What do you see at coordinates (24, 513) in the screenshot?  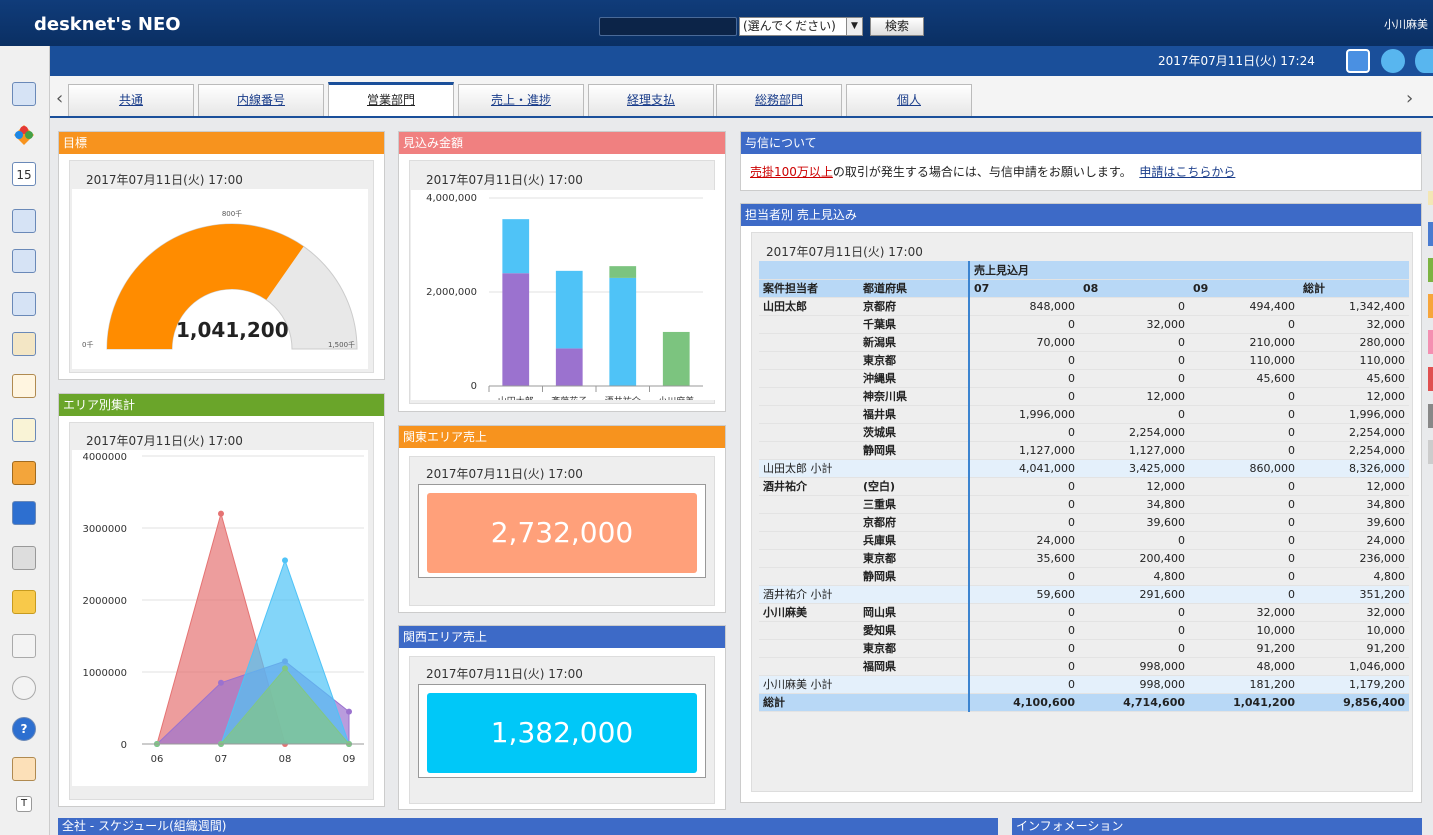 I see `neo-app-icon` at bounding box center [24, 513].